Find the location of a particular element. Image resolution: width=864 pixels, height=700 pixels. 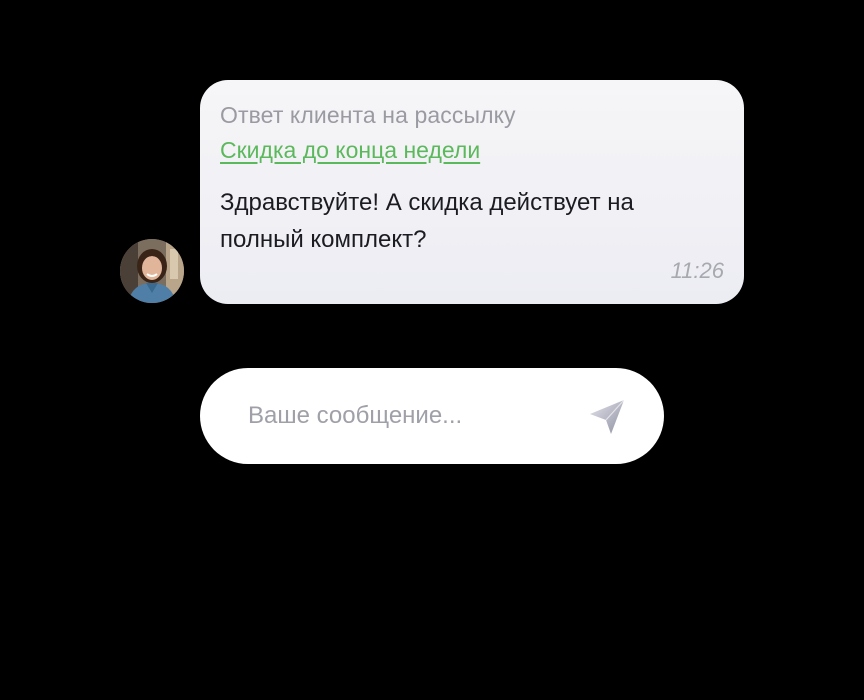

send-button is located at coordinates (607, 417).